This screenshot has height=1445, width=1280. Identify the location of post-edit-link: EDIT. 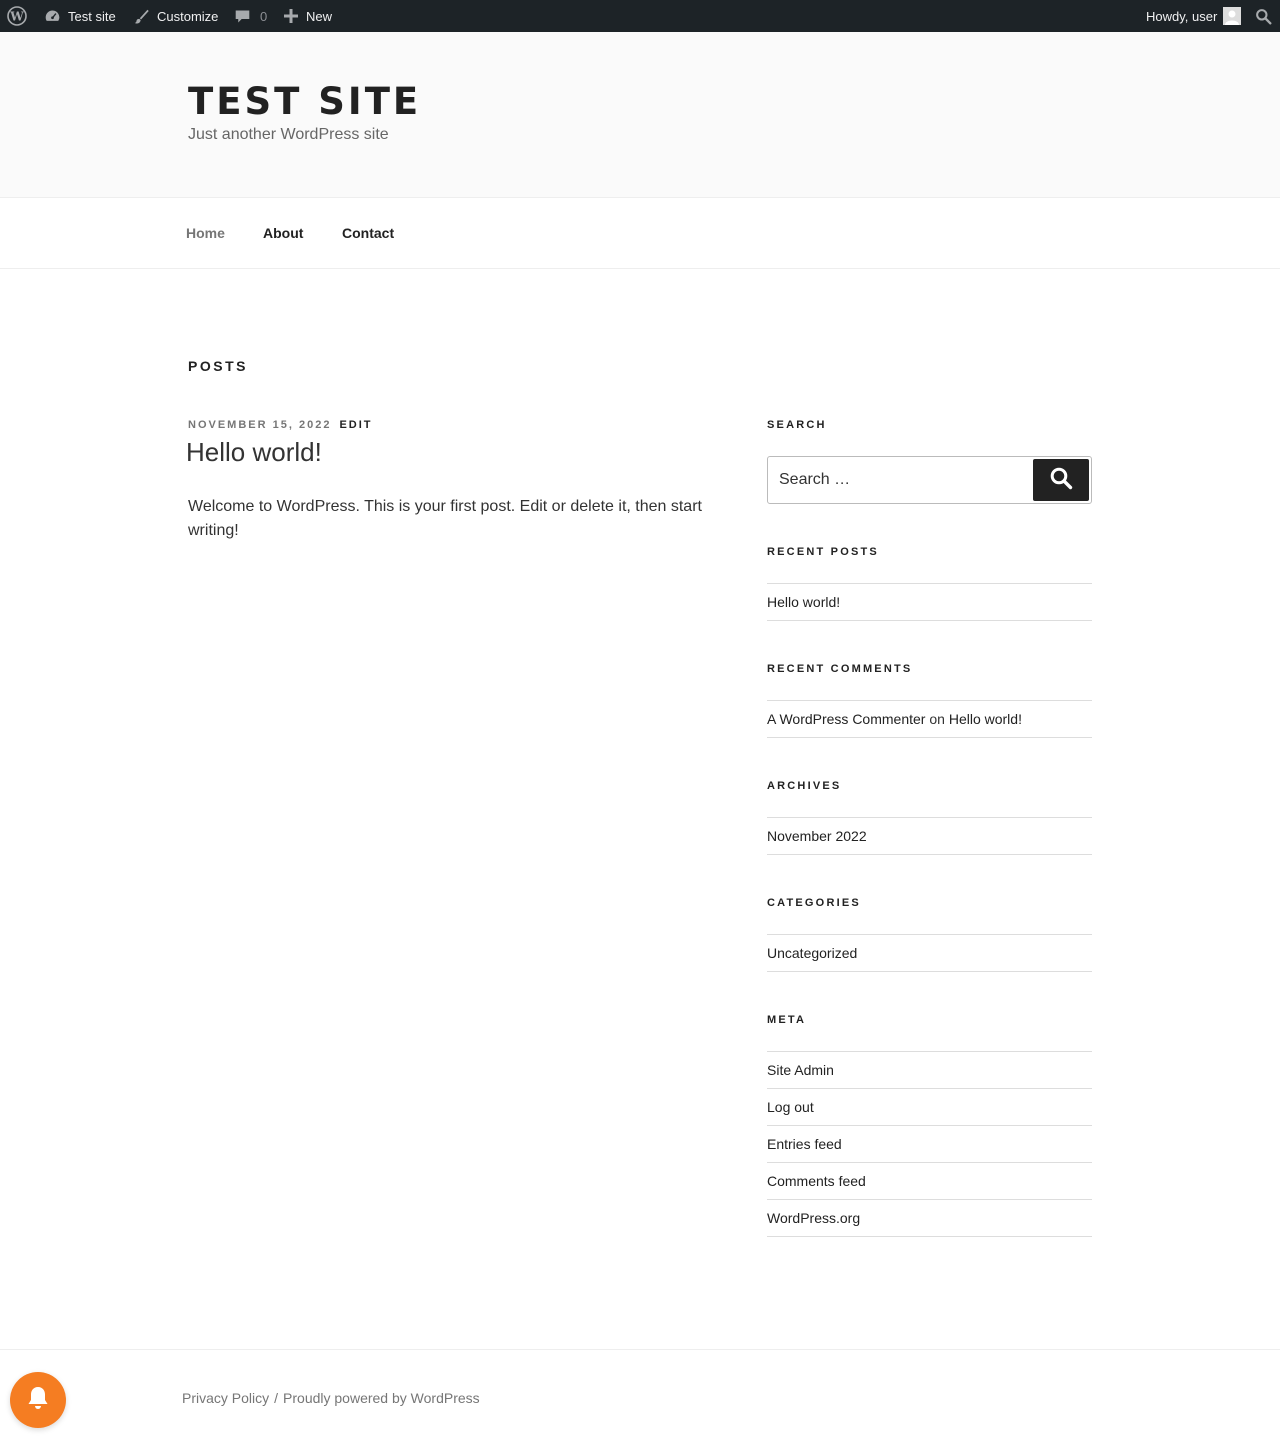
(355, 425).